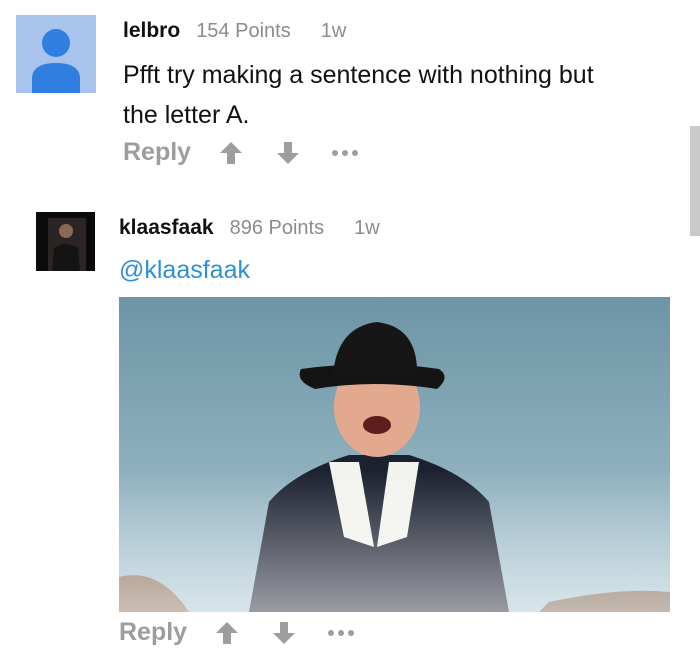 This screenshot has width=700, height=661. What do you see at coordinates (56, 61) in the screenshot?
I see `user-silhouette-icon` at bounding box center [56, 61].